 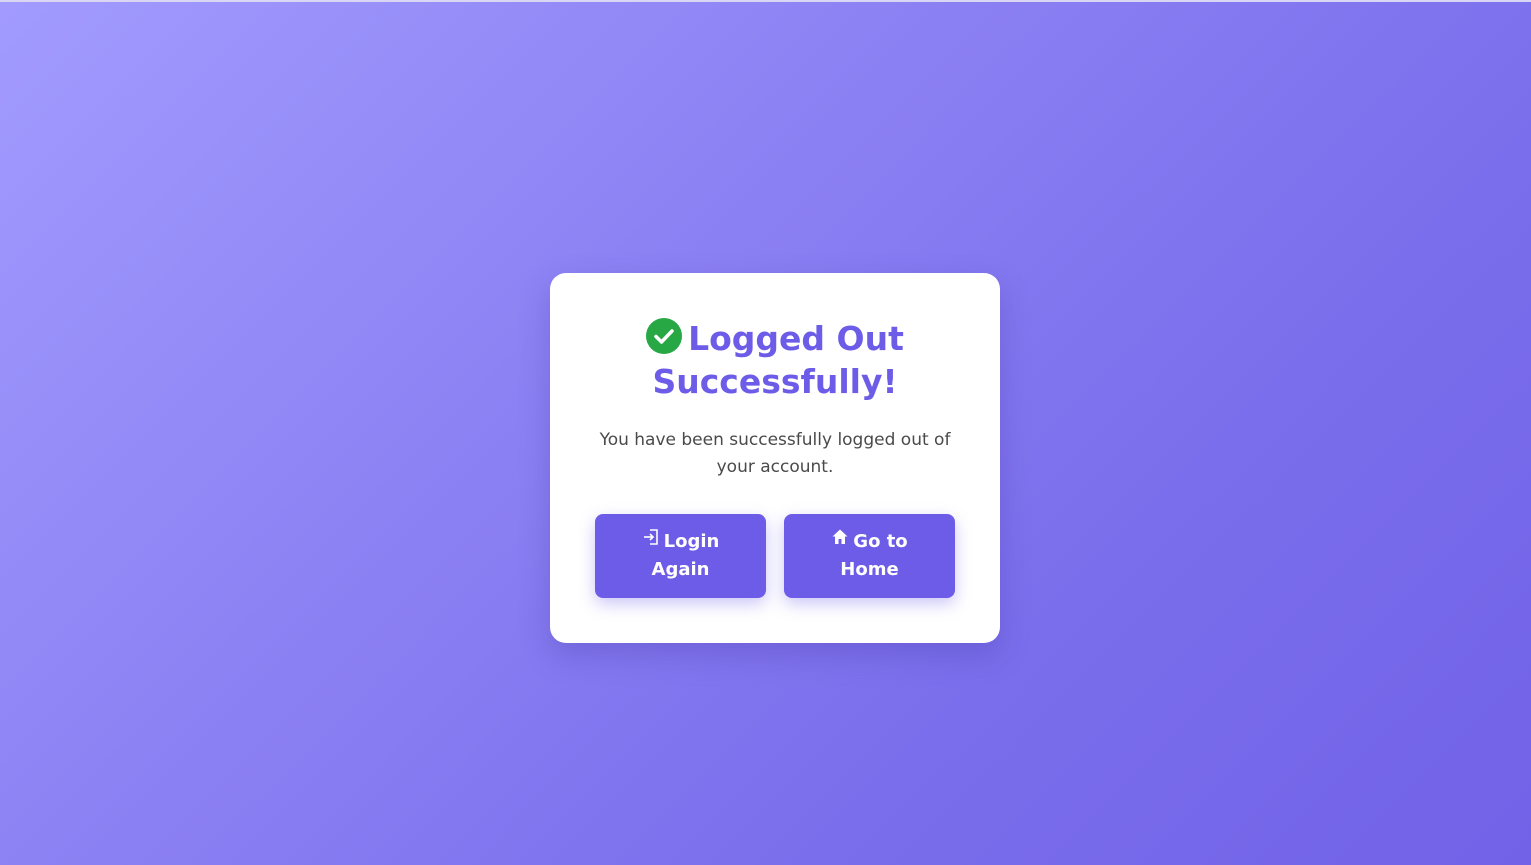 I want to click on check-circle-icon, so click(x=664, y=336).